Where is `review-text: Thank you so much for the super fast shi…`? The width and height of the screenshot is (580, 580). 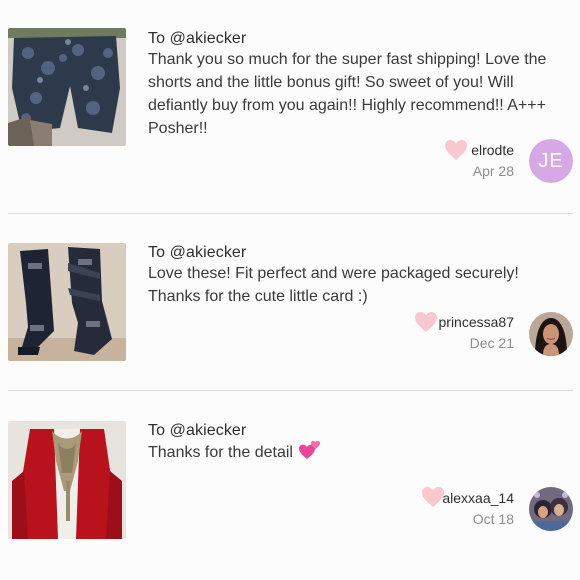 review-text: Thank you so much for the super fast shi… is located at coordinates (347, 94).